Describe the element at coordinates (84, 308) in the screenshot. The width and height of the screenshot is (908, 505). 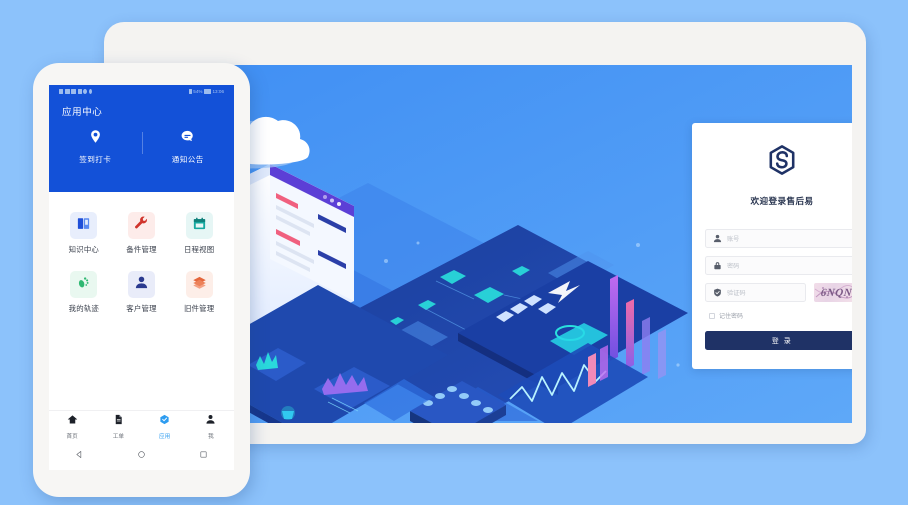
I see `app-label: 我的轨迹` at that location.